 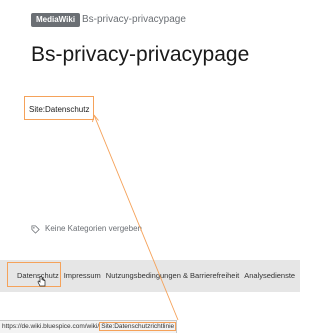 What do you see at coordinates (140, 54) in the screenshot?
I see `page-title: Bs-privacy-privacypage` at bounding box center [140, 54].